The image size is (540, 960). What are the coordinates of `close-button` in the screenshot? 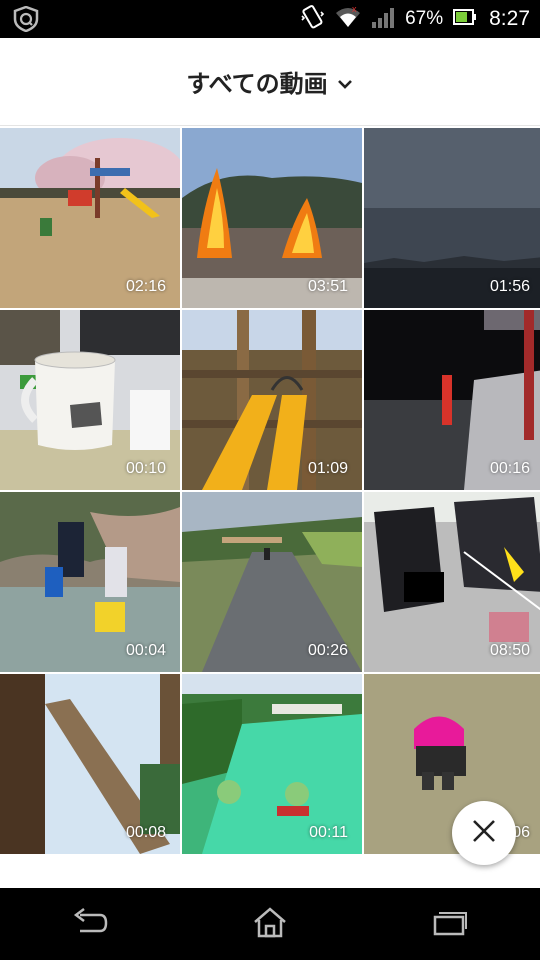 It's located at (484, 833).